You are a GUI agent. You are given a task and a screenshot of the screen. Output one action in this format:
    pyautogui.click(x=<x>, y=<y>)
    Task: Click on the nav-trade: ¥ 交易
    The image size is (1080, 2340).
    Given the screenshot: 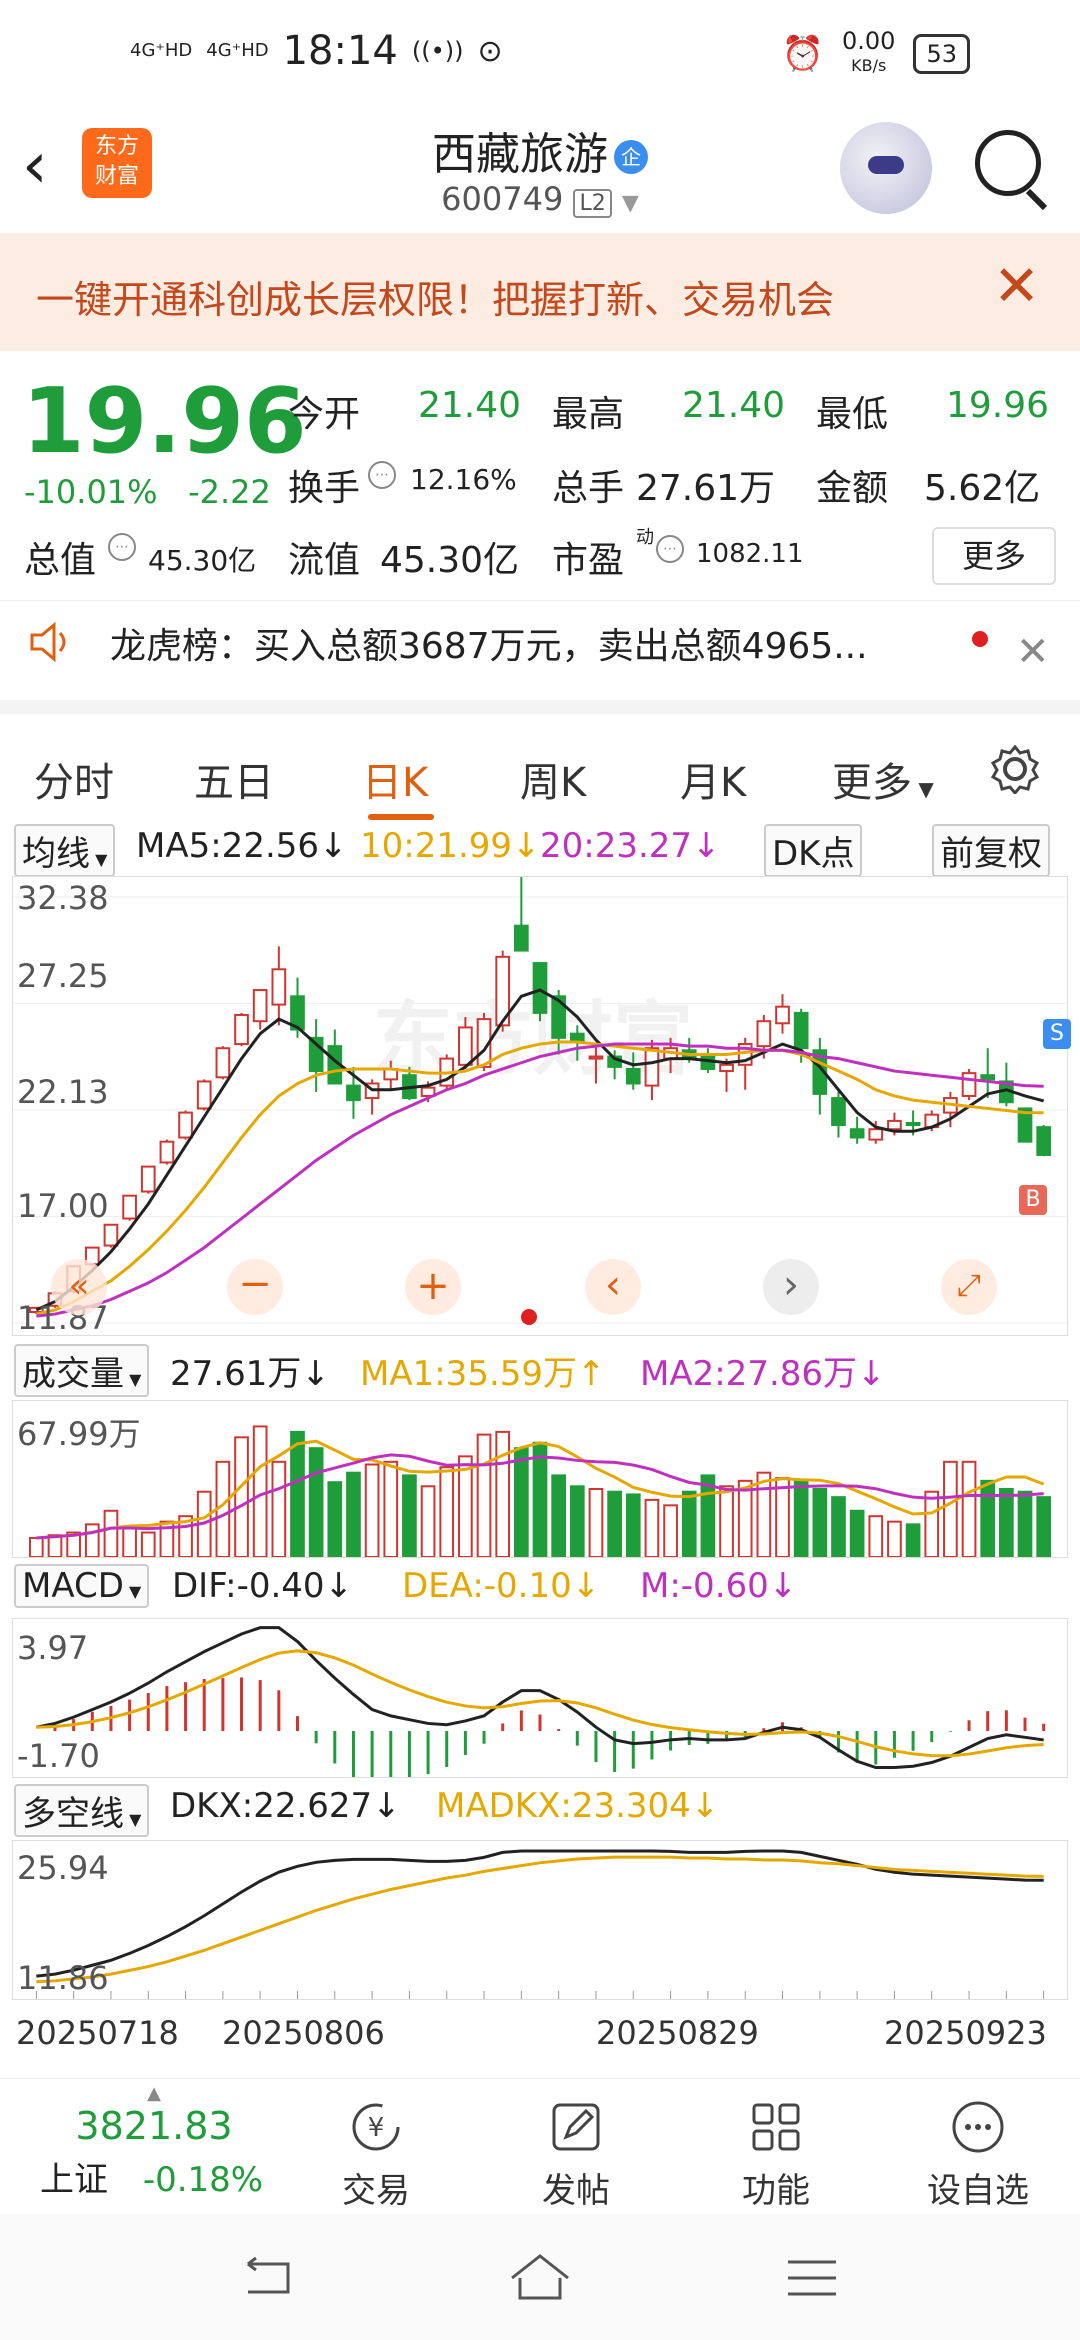 What is the action you would take?
    pyautogui.click(x=376, y=2155)
    